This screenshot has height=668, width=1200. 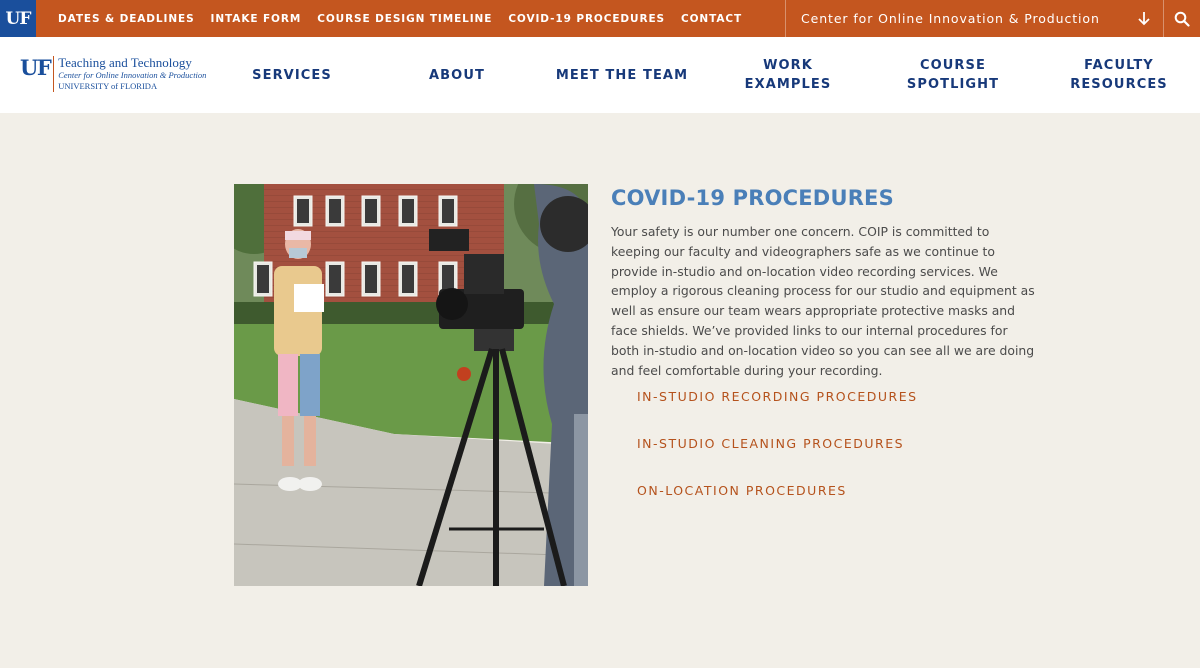 What do you see at coordinates (126, 19) in the screenshot?
I see `link-dates-deadlines: DATES & DEADLINES` at bounding box center [126, 19].